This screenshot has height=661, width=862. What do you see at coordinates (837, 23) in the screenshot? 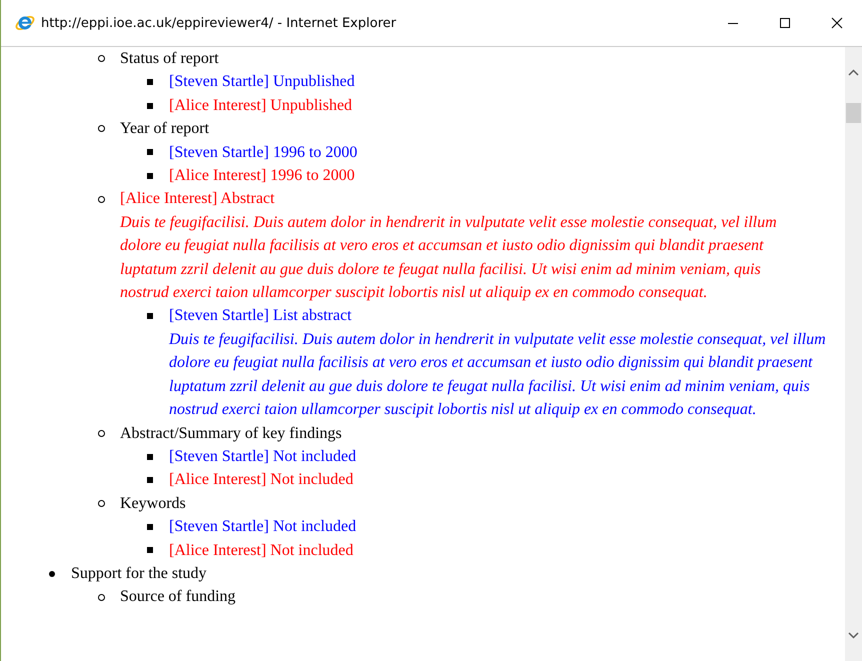
I see `close-icon` at bounding box center [837, 23].